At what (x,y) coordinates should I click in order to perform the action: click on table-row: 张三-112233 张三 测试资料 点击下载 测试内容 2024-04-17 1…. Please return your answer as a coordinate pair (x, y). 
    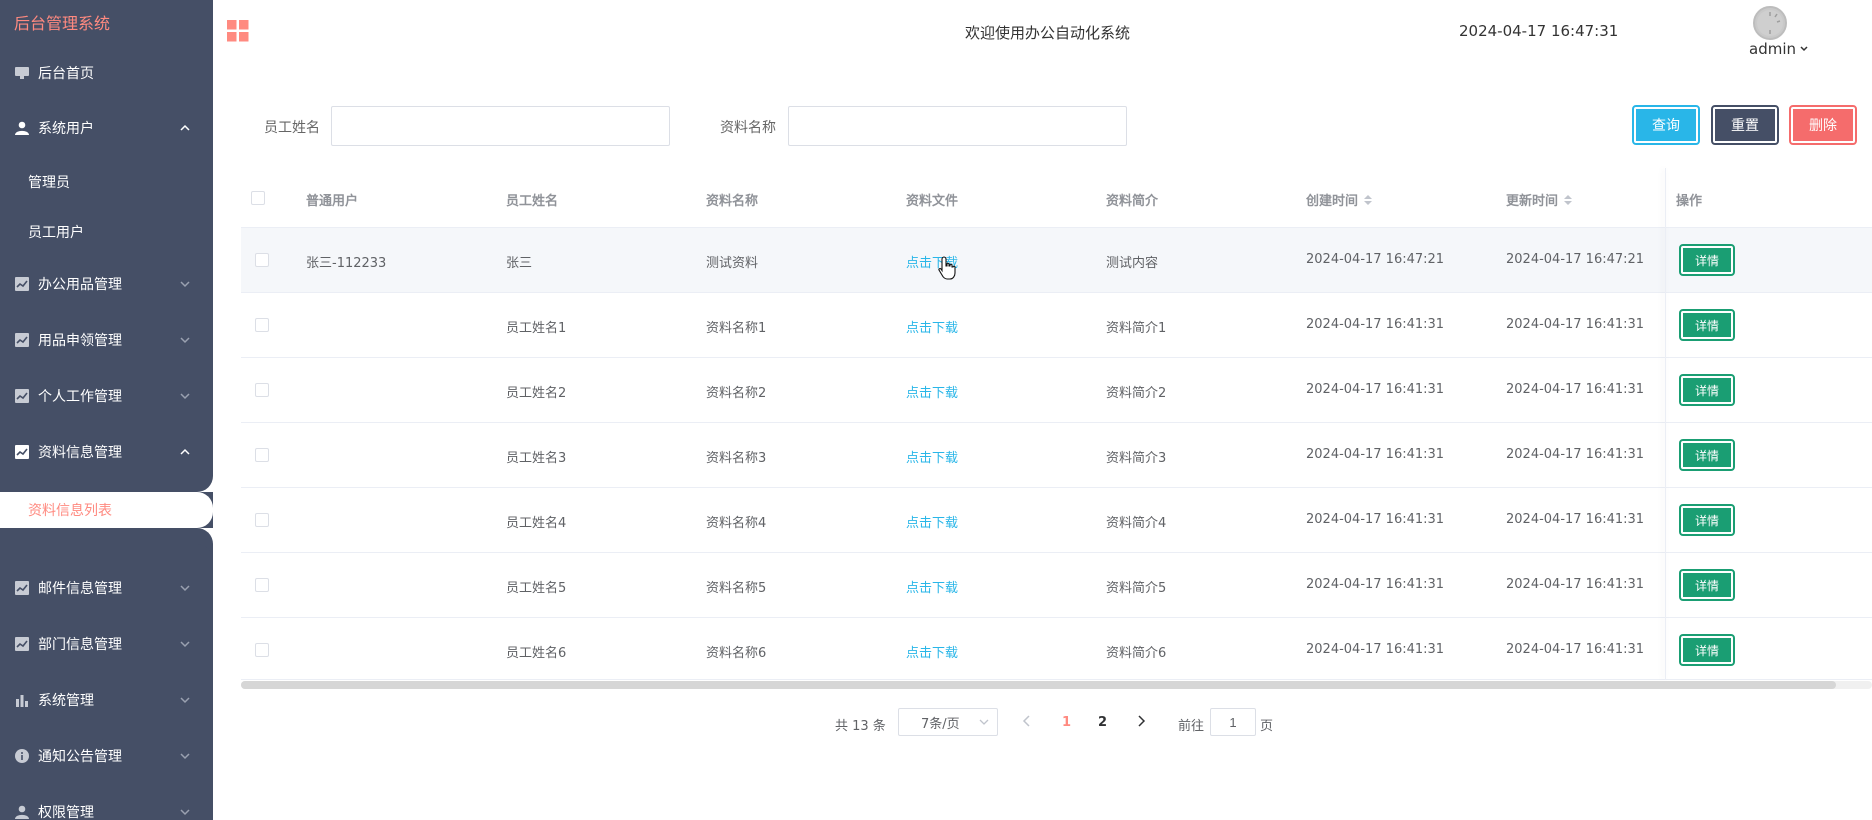
    Looking at the image, I should click on (1056, 260).